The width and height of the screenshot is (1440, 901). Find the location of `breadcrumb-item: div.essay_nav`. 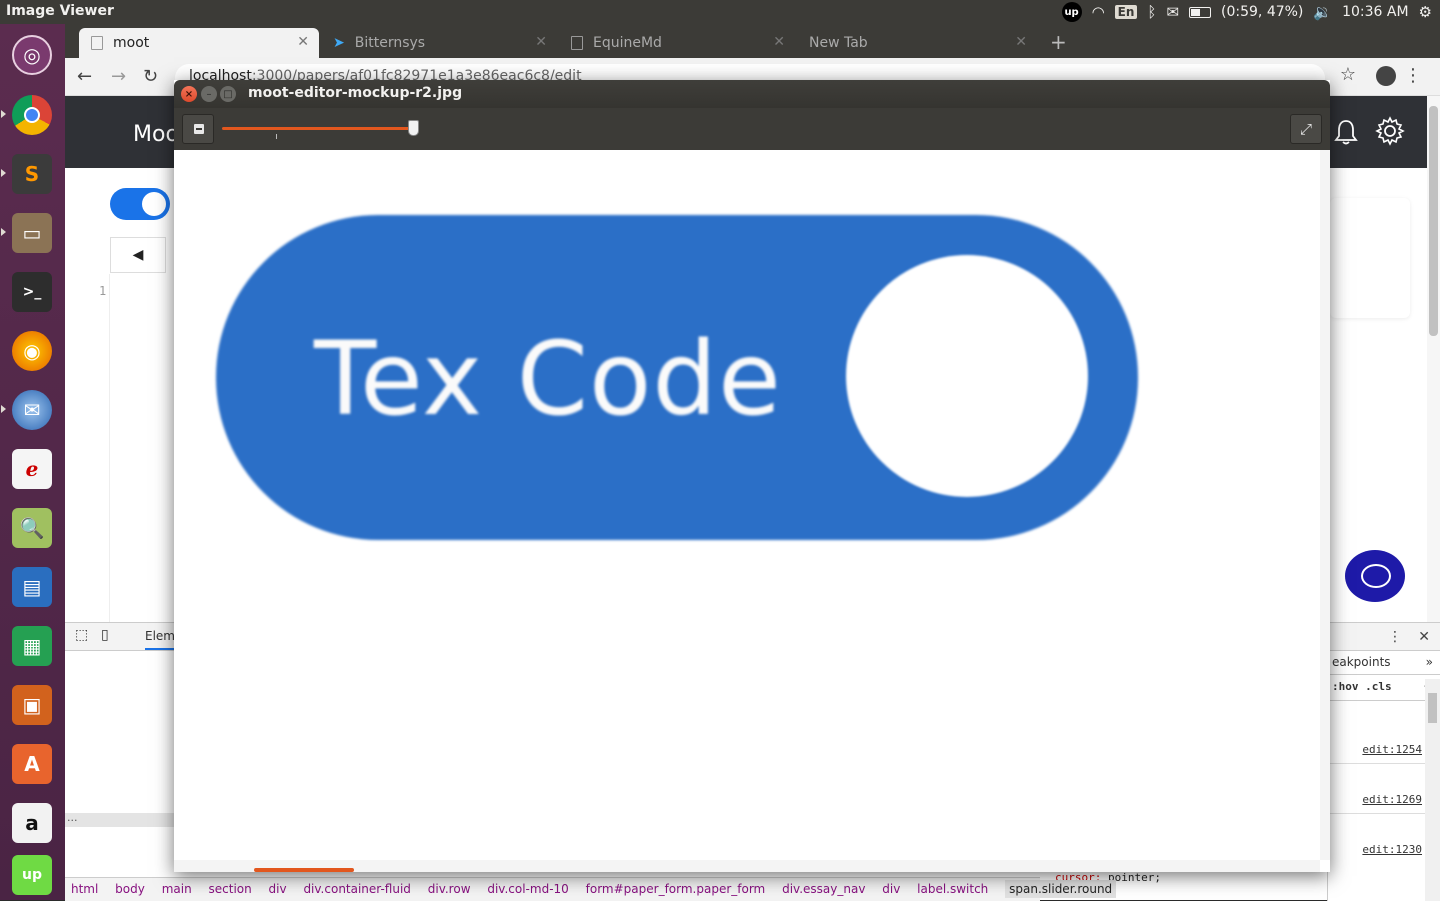

breadcrumb-item: div.essay_nav is located at coordinates (823, 889).